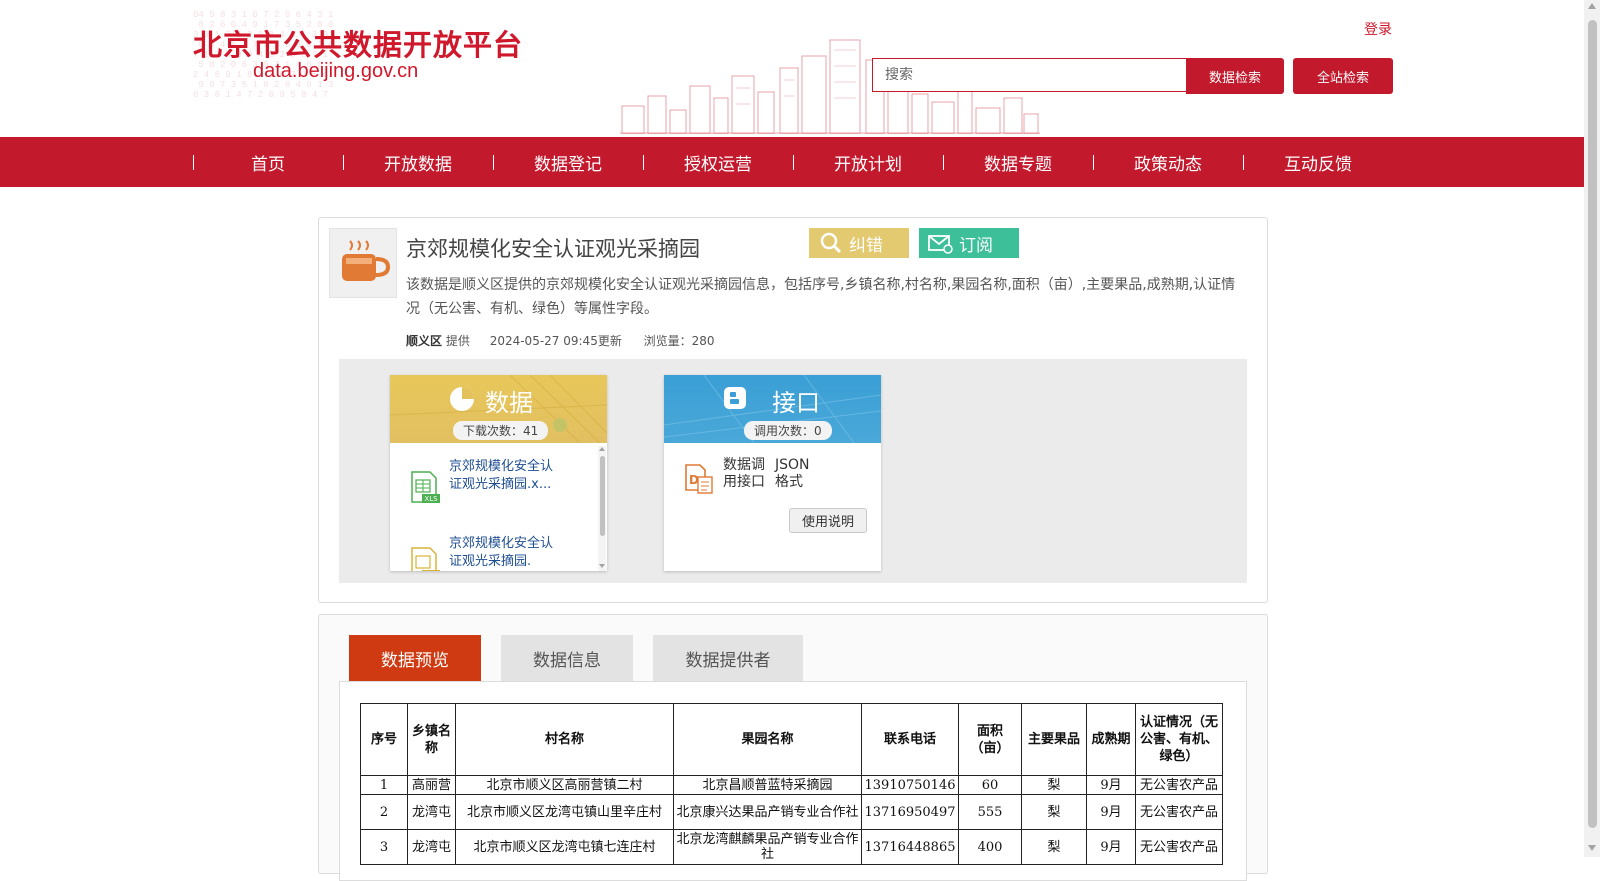 Image resolution: width=1600 pixels, height=881 pixels. I want to click on subscribe-label: 订阅, so click(976, 245).